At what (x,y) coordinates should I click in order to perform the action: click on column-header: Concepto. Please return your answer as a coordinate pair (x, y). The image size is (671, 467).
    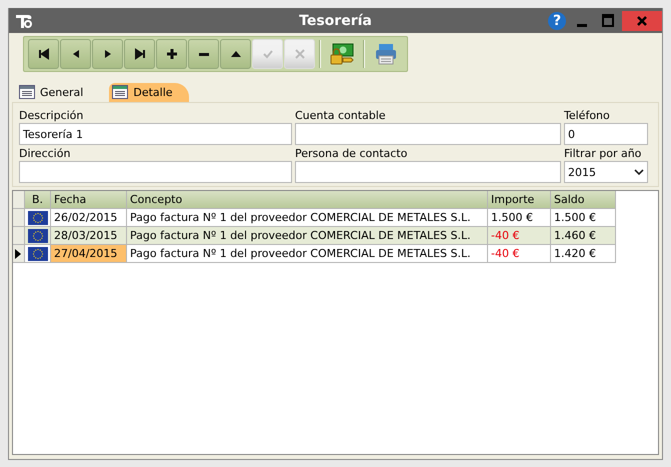
    Looking at the image, I should click on (307, 200).